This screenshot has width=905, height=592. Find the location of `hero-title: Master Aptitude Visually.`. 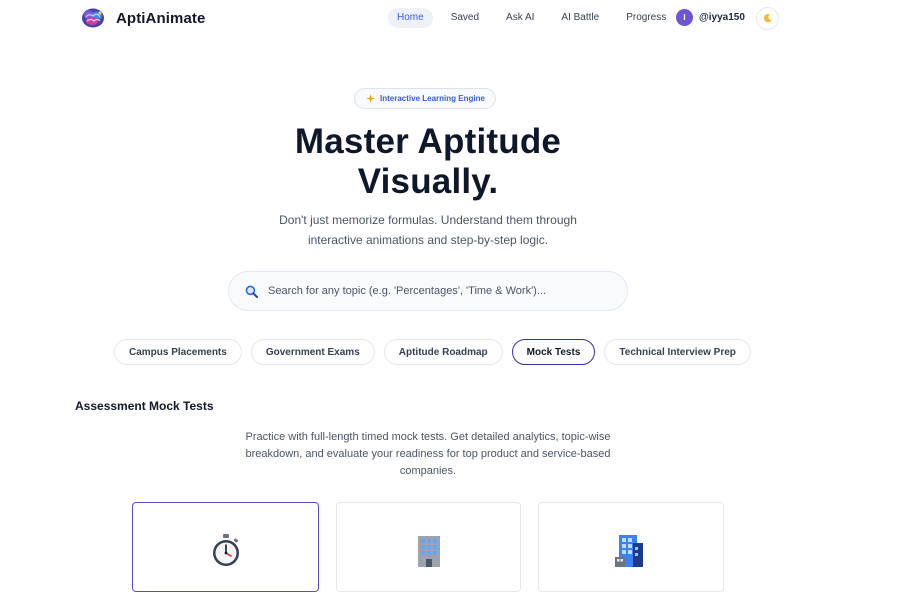

hero-title: Master Aptitude Visually. is located at coordinates (428, 162).